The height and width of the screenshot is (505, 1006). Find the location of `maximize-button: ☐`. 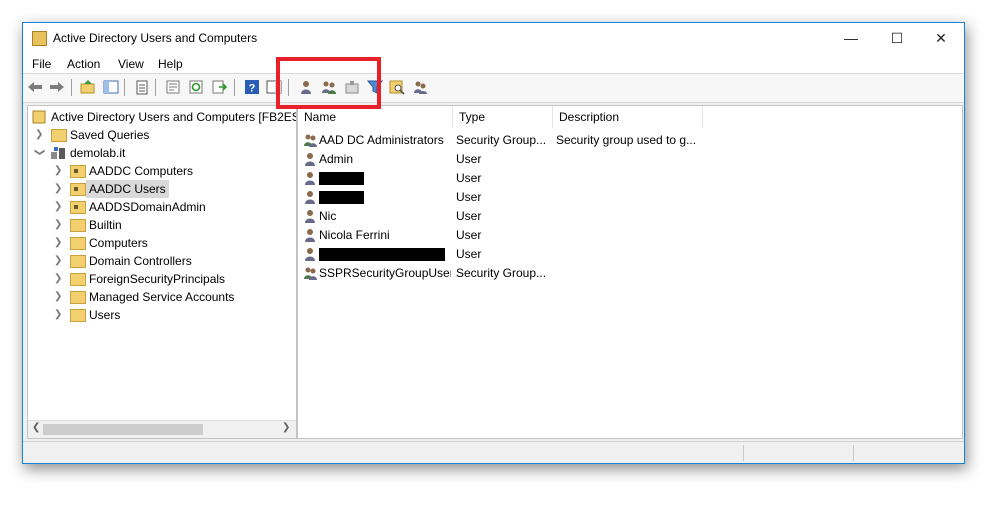

maximize-button: ☐ is located at coordinates (897, 38).